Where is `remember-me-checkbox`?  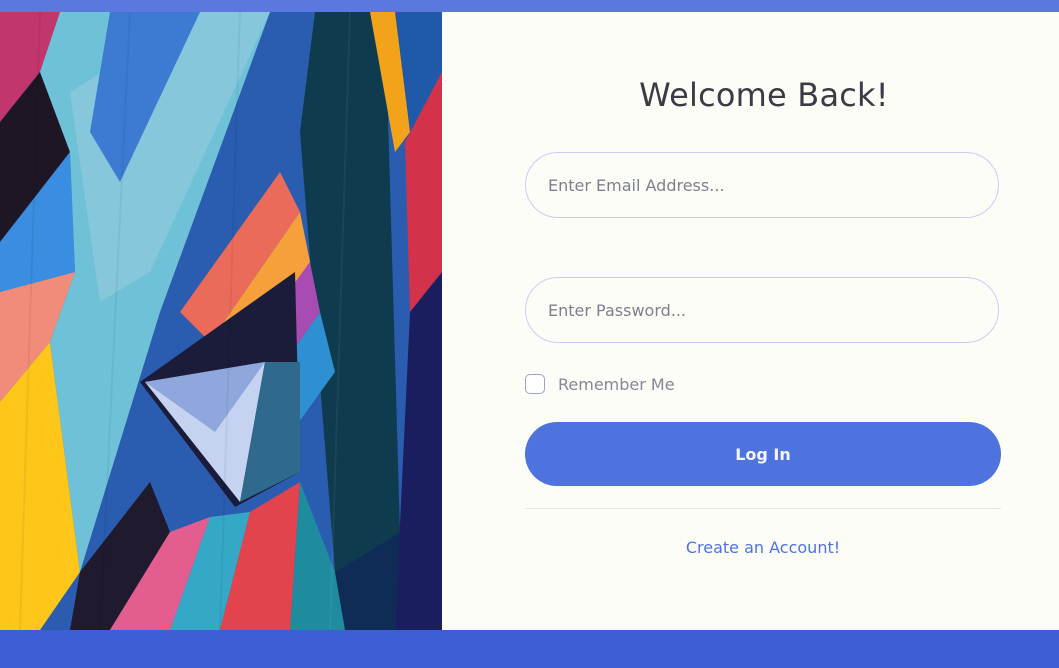 remember-me-checkbox is located at coordinates (535, 384).